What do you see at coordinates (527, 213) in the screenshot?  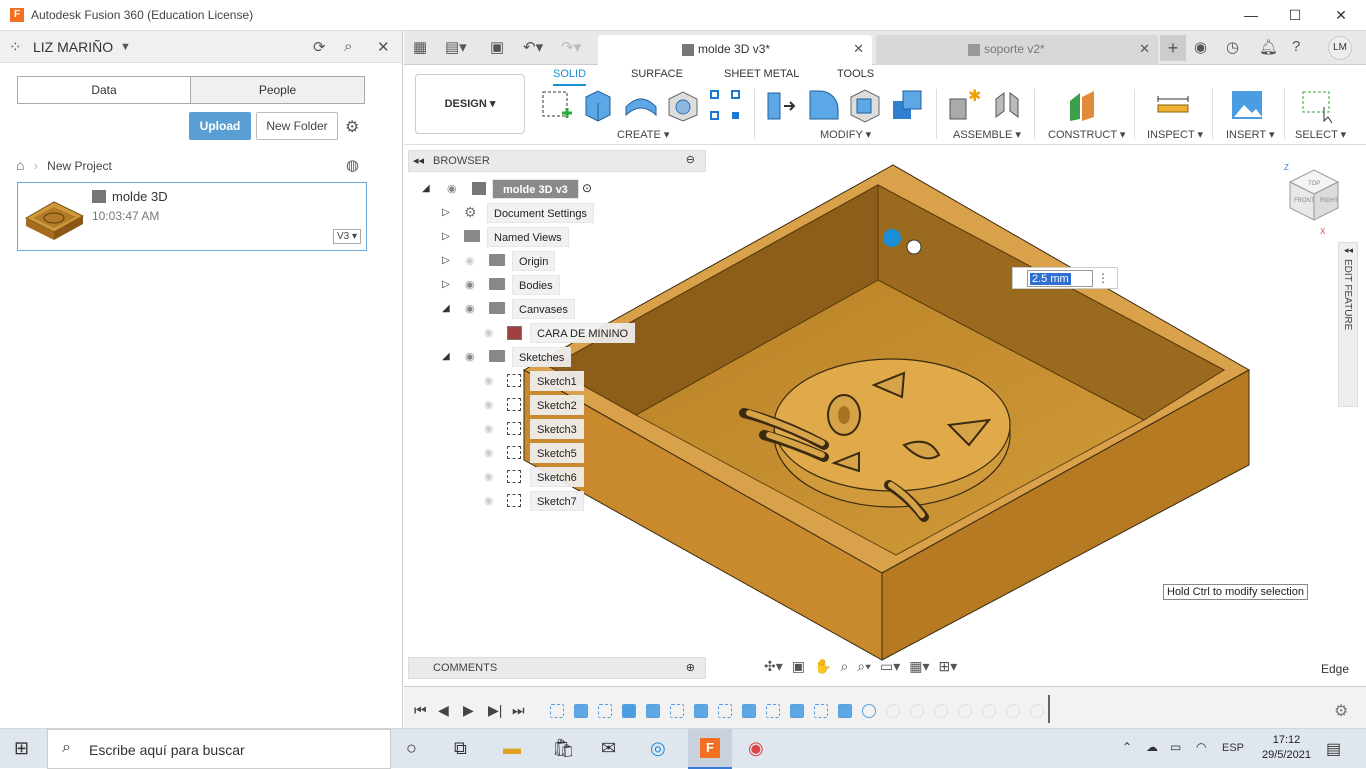 I see `browser-node-document-settings: ▷ ⚙ Document Settings` at bounding box center [527, 213].